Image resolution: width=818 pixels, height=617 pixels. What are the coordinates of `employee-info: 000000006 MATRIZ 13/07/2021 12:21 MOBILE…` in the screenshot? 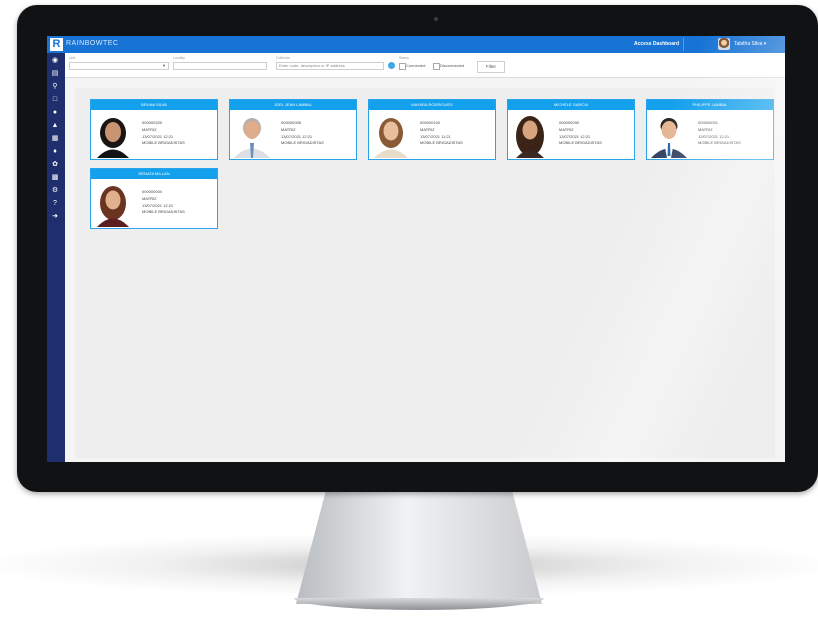 It's located at (302, 133).